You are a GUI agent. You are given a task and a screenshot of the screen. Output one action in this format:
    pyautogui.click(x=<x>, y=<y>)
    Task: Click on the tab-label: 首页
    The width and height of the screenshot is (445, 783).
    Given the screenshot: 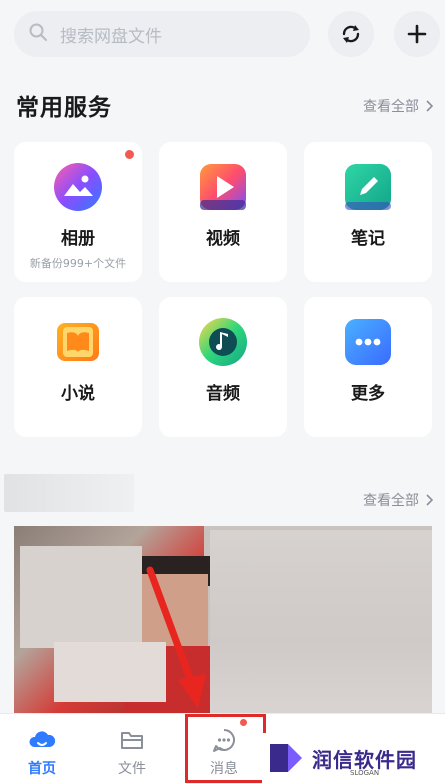 What is the action you would take?
    pyautogui.click(x=42, y=769)
    